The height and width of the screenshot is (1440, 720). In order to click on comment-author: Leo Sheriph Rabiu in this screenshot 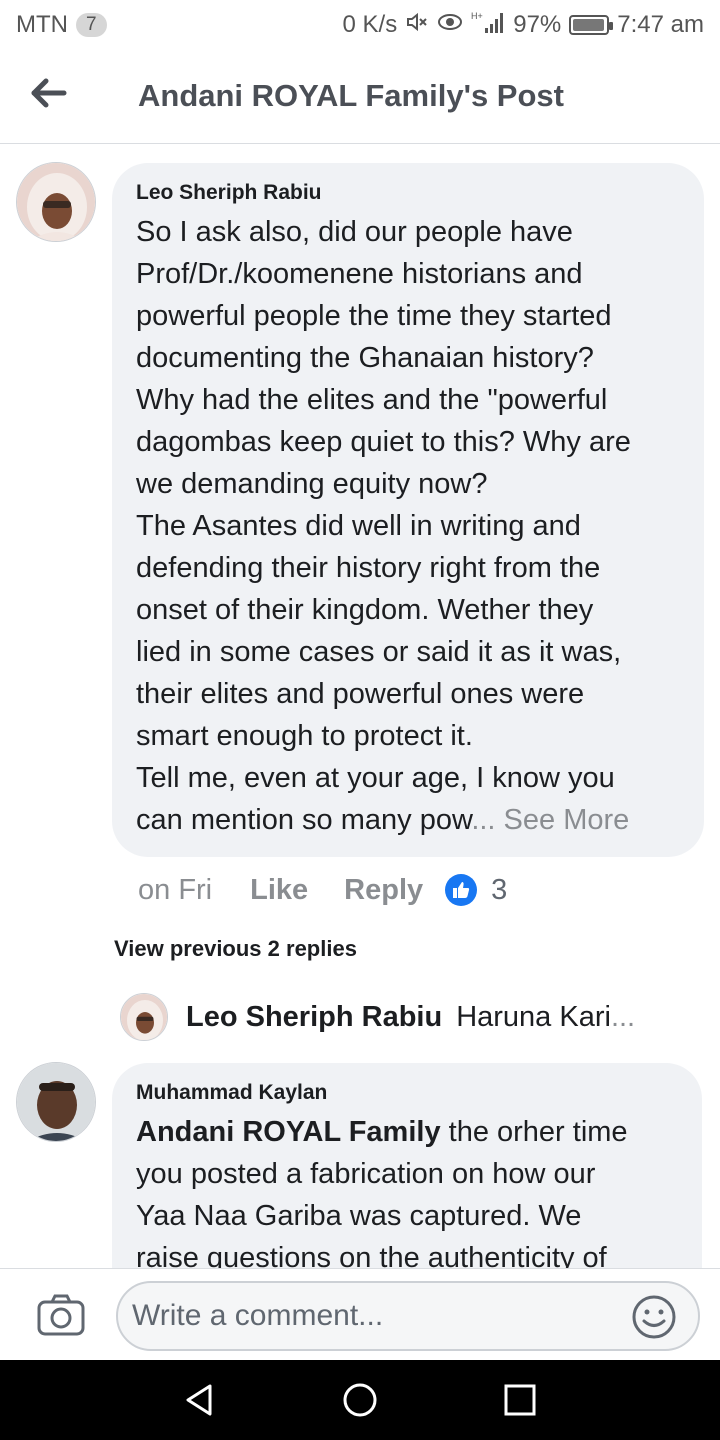, I will do `click(408, 193)`.